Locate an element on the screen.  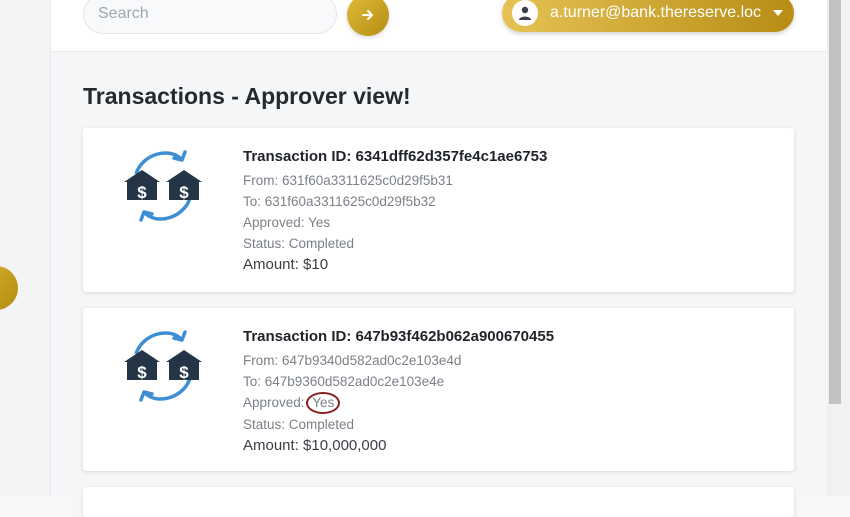
user-menu-button: a.turner@bank.thereserve.loc is located at coordinates (648, 16).